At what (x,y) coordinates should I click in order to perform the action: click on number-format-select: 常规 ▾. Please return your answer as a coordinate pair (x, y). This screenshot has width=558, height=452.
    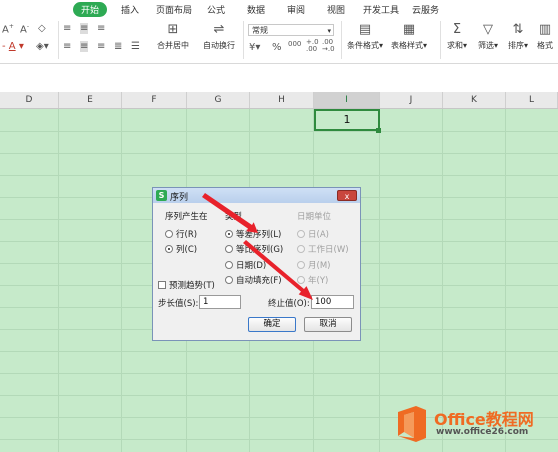
    Looking at the image, I should click on (291, 30).